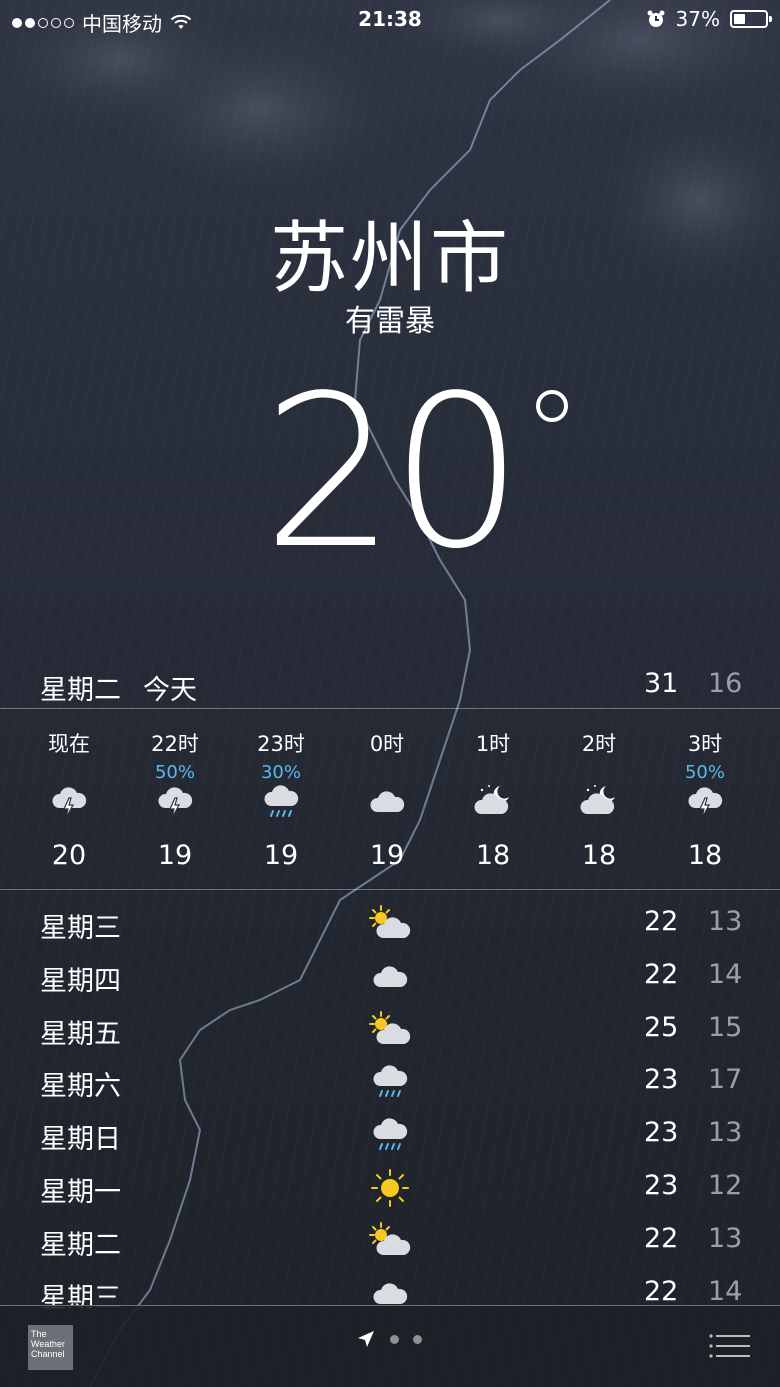 The width and height of the screenshot is (780, 1387). What do you see at coordinates (661, 1027) in the screenshot?
I see `day-high: 25` at bounding box center [661, 1027].